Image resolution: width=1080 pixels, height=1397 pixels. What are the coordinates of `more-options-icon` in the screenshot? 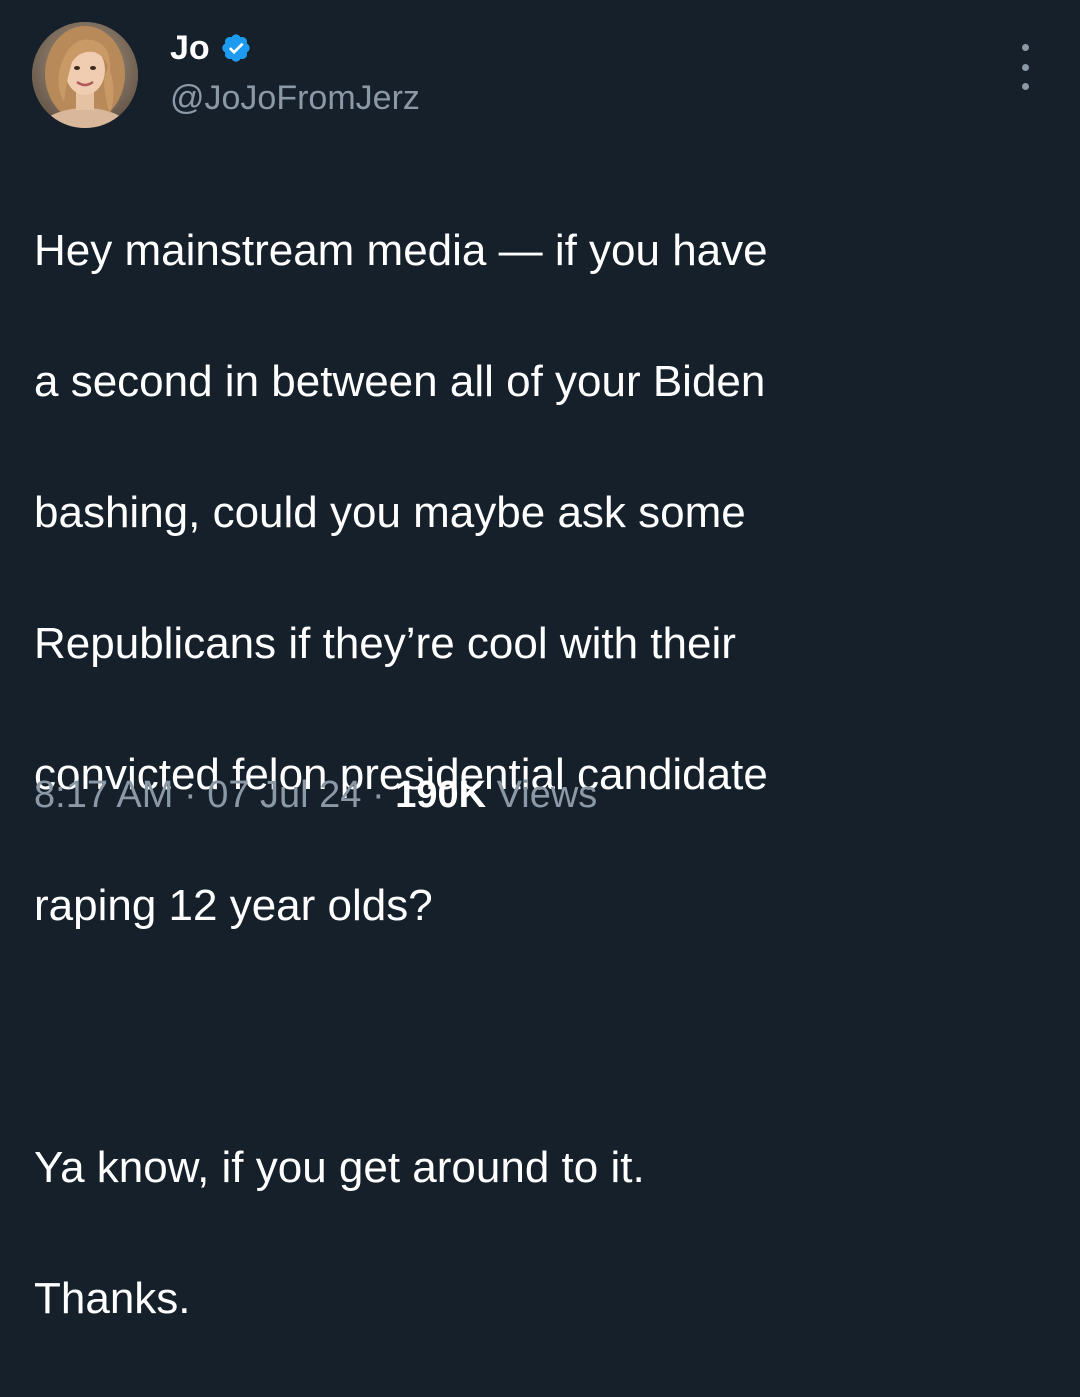 It's located at (1025, 67).